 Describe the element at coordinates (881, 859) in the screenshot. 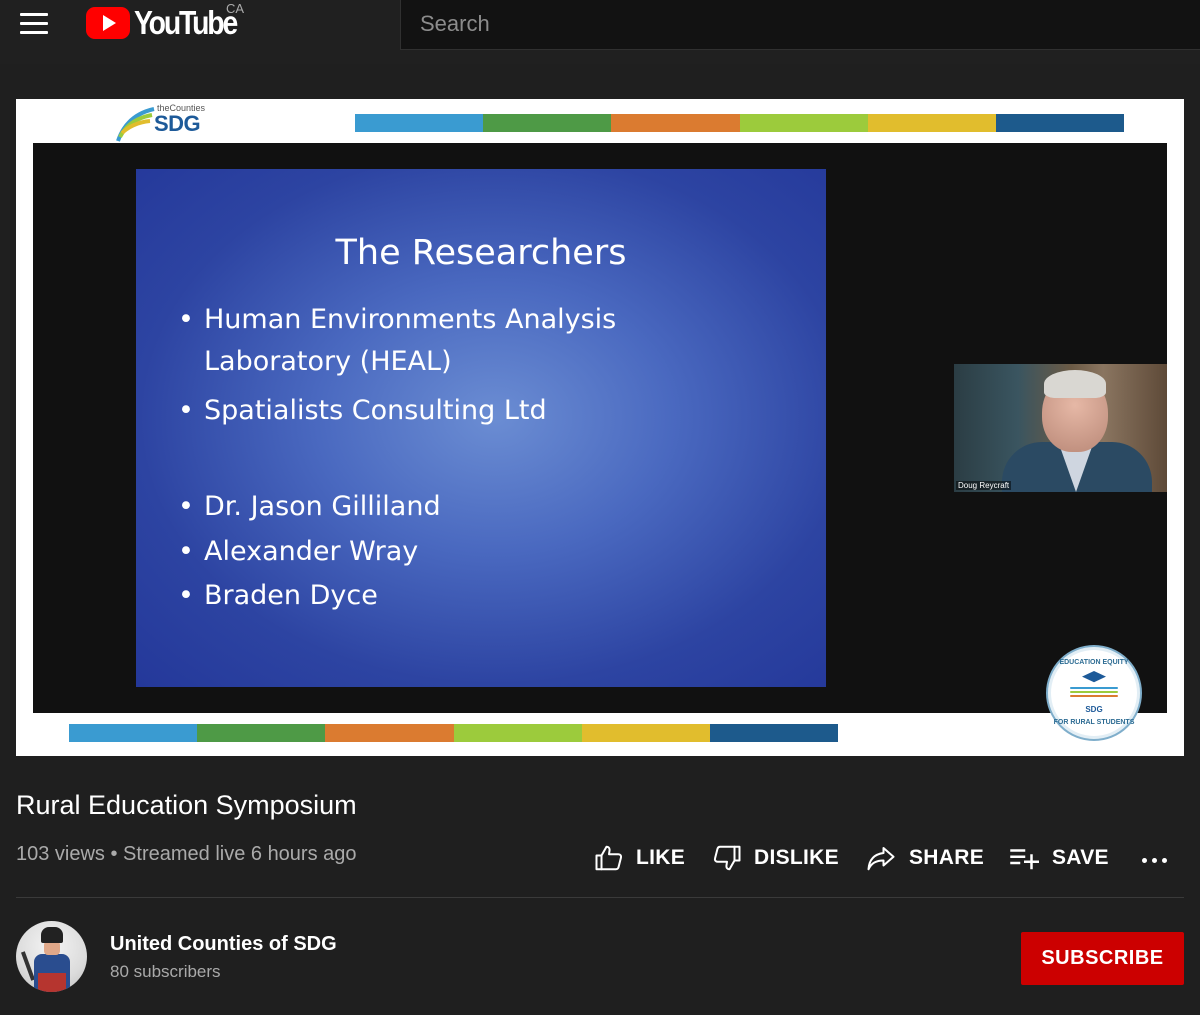

I see `share-arrow-icon` at that location.